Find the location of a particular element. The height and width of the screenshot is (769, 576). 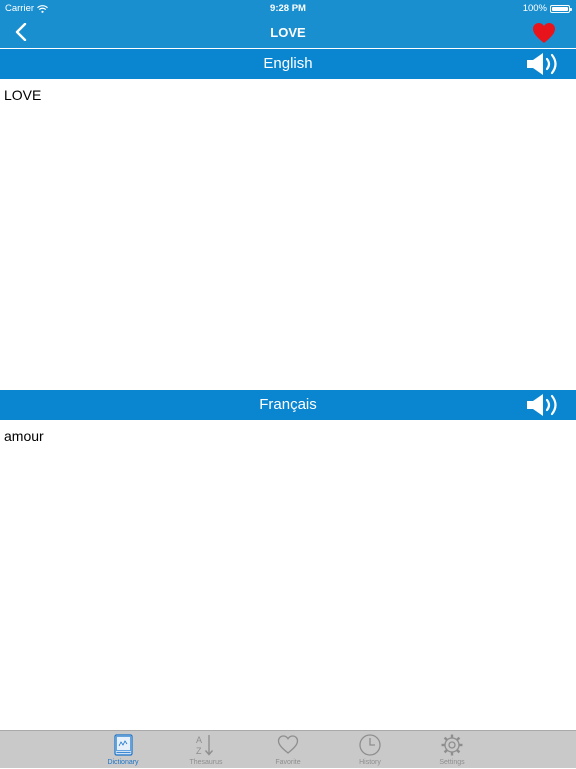

navigation-bar: LOVE is located at coordinates (288, 32).